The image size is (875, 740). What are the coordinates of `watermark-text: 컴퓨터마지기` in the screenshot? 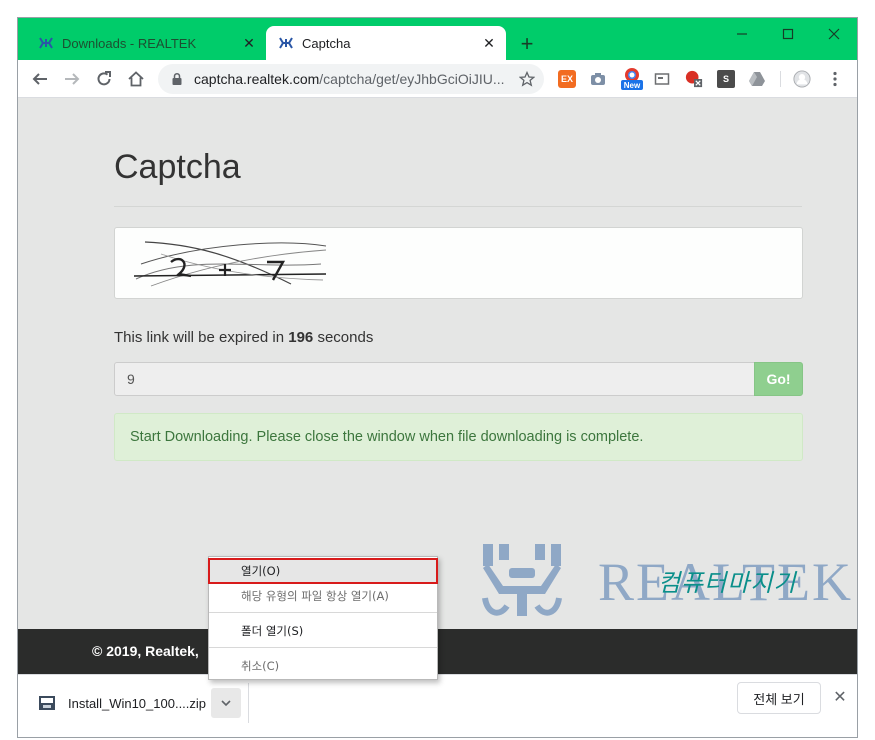 It's located at (727, 583).